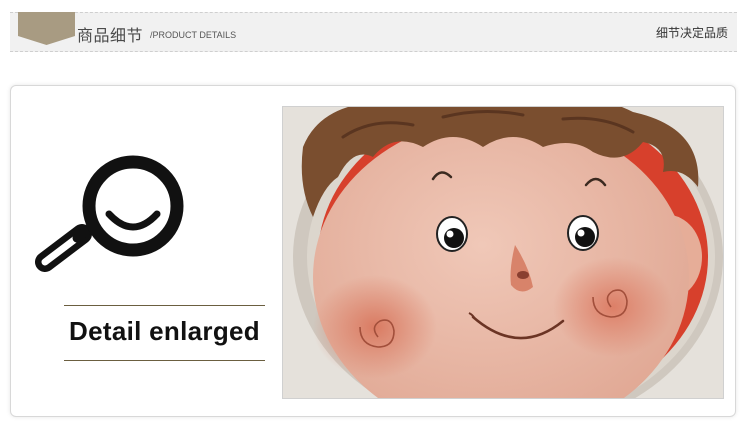 This screenshot has height=432, width=750. I want to click on section-subtitle: /PRODUCT DETAILS, so click(193, 35).